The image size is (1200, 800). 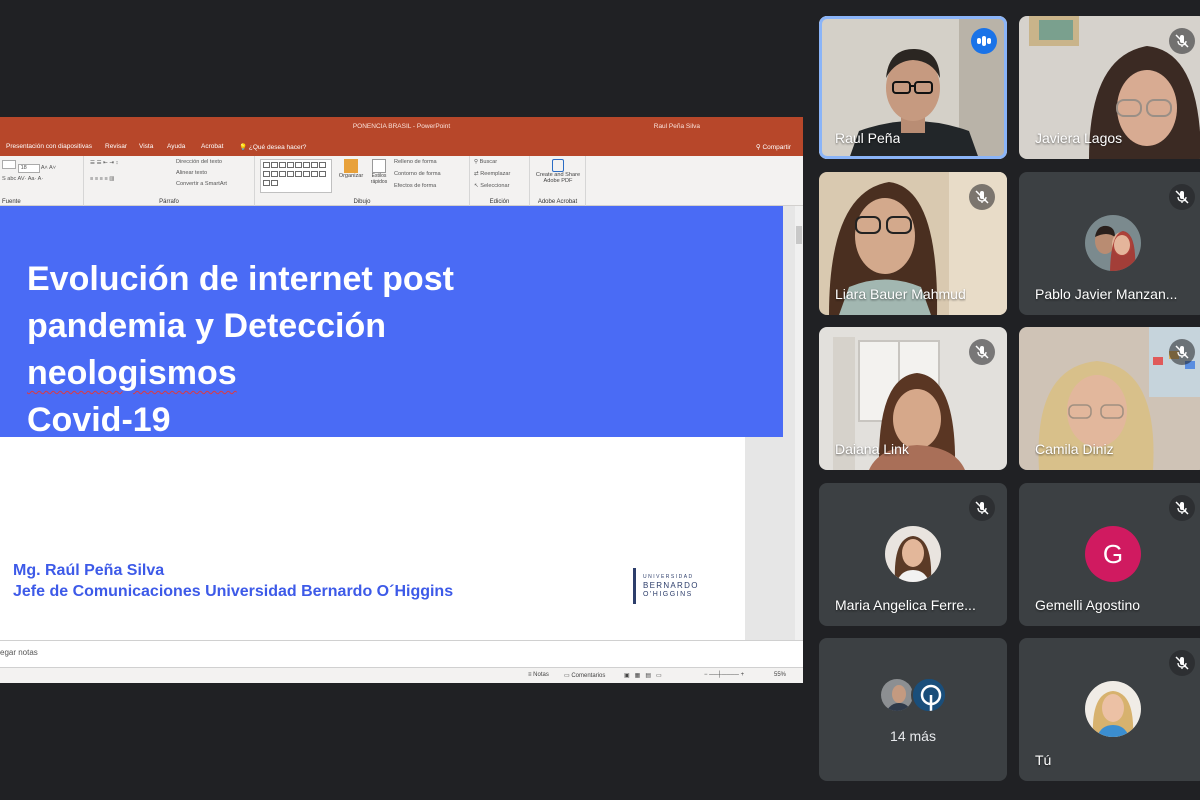 I want to click on tab-acrobat: Acrobat, so click(x=212, y=146).